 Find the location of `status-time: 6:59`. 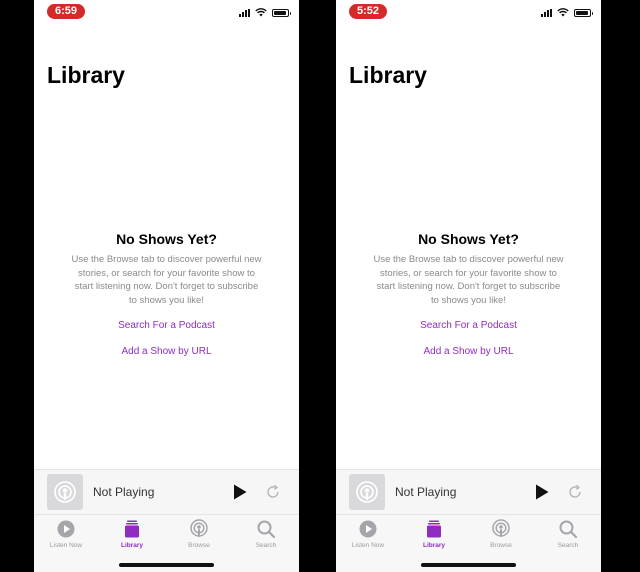

status-time: 6:59 is located at coordinates (66, 11).